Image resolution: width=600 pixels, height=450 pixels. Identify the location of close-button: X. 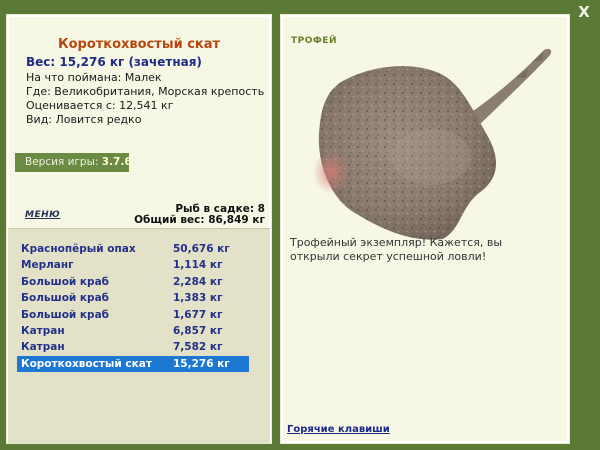
(584, 12).